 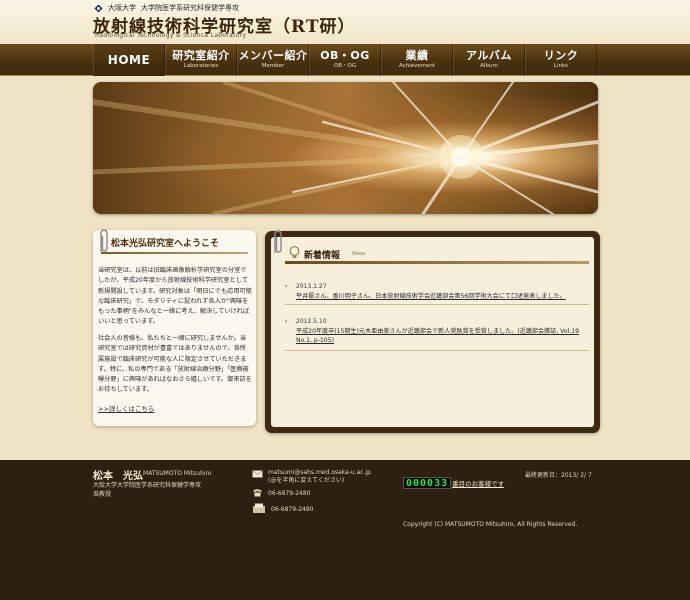 I want to click on welcome-more-link: >>詳しくはこちら, so click(x=126, y=408).